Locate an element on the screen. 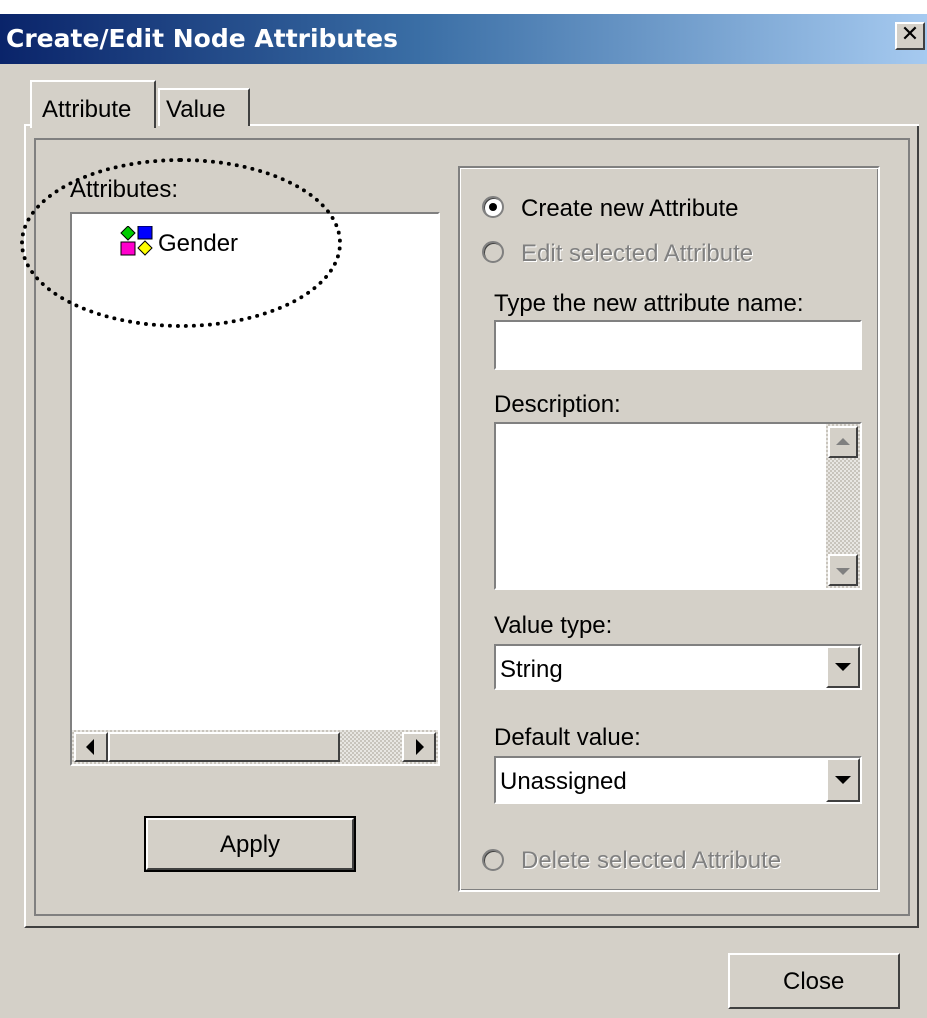 The image size is (927, 1018). close-button-label: Close is located at coordinates (814, 981).